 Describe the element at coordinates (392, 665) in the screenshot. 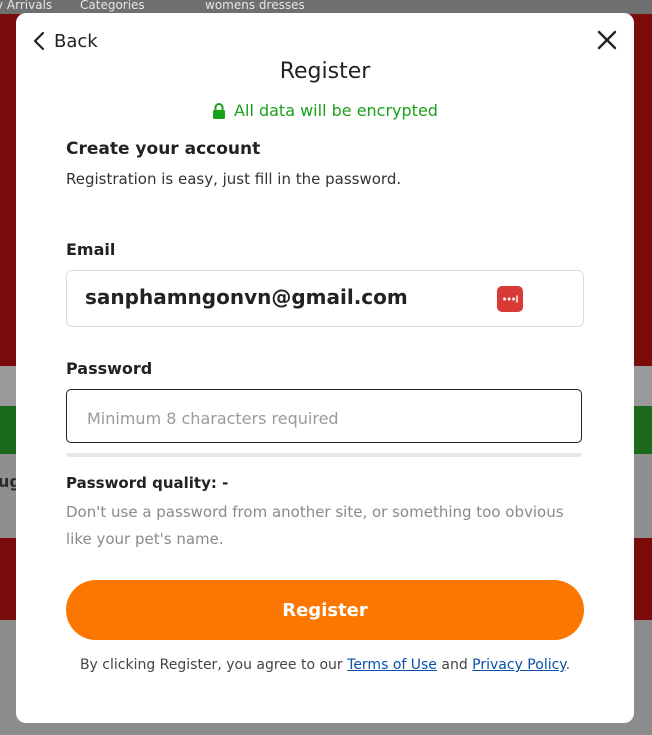

I see `terms-of-use-link: Terms of Use` at that location.